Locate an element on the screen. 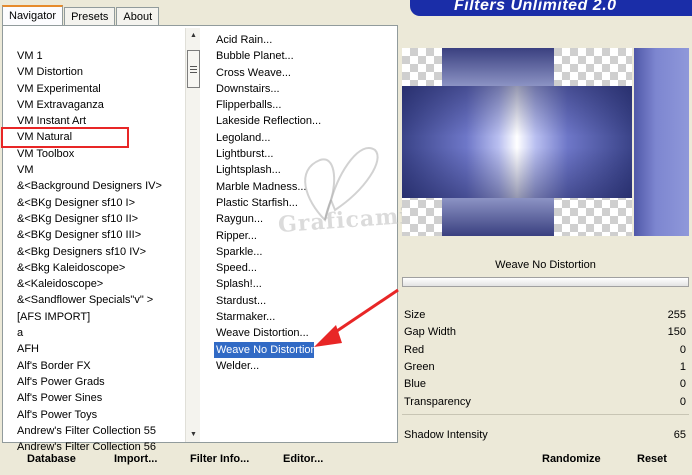  category-item: Alf's Border FX is located at coordinates (100, 366).